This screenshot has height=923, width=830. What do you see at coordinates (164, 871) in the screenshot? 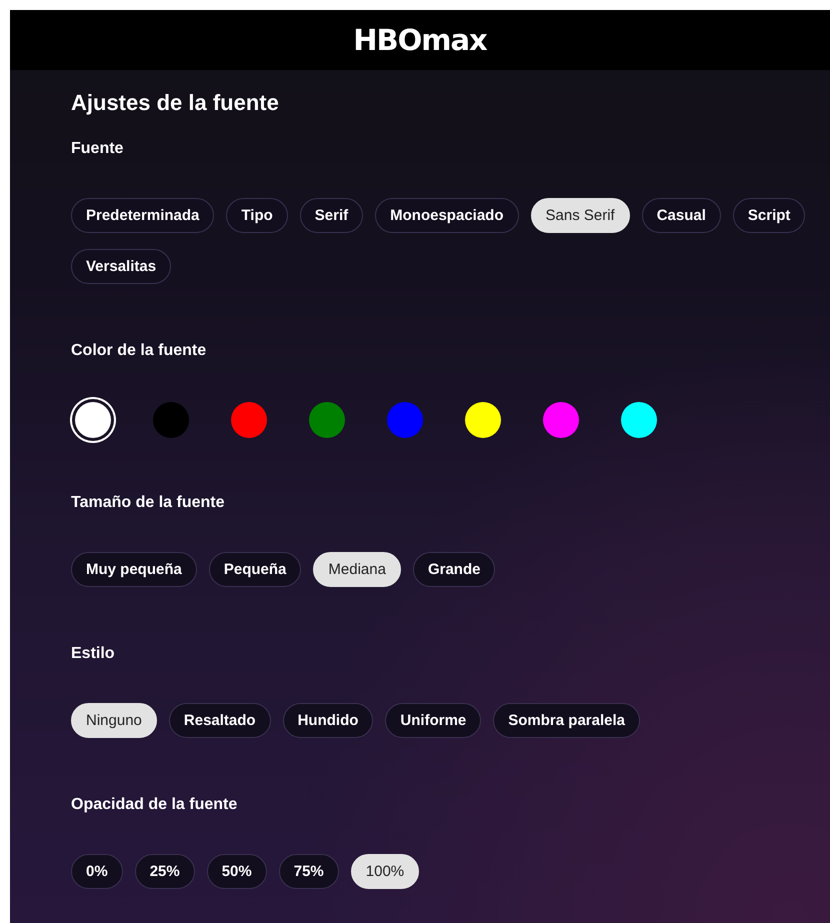
I see `option-chip: 25%` at bounding box center [164, 871].